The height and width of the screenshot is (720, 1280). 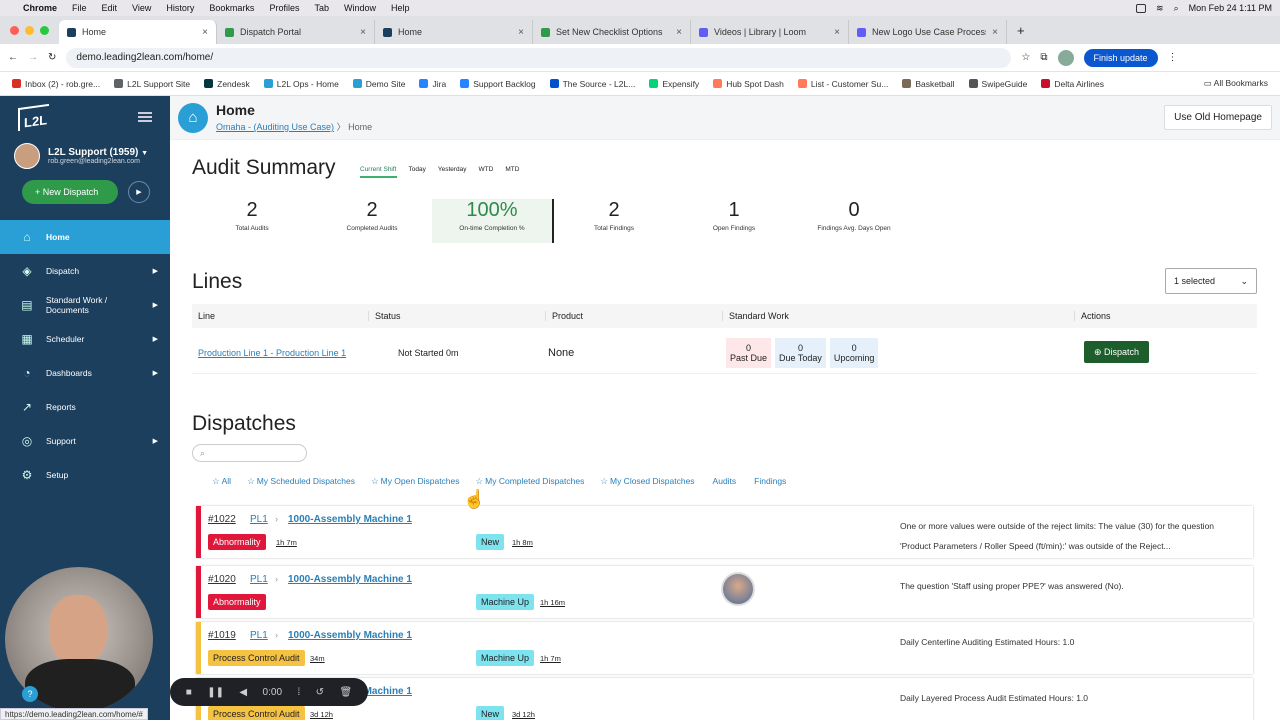 What do you see at coordinates (1160, 8) in the screenshot?
I see `wifi-icon: ≋` at bounding box center [1160, 8].